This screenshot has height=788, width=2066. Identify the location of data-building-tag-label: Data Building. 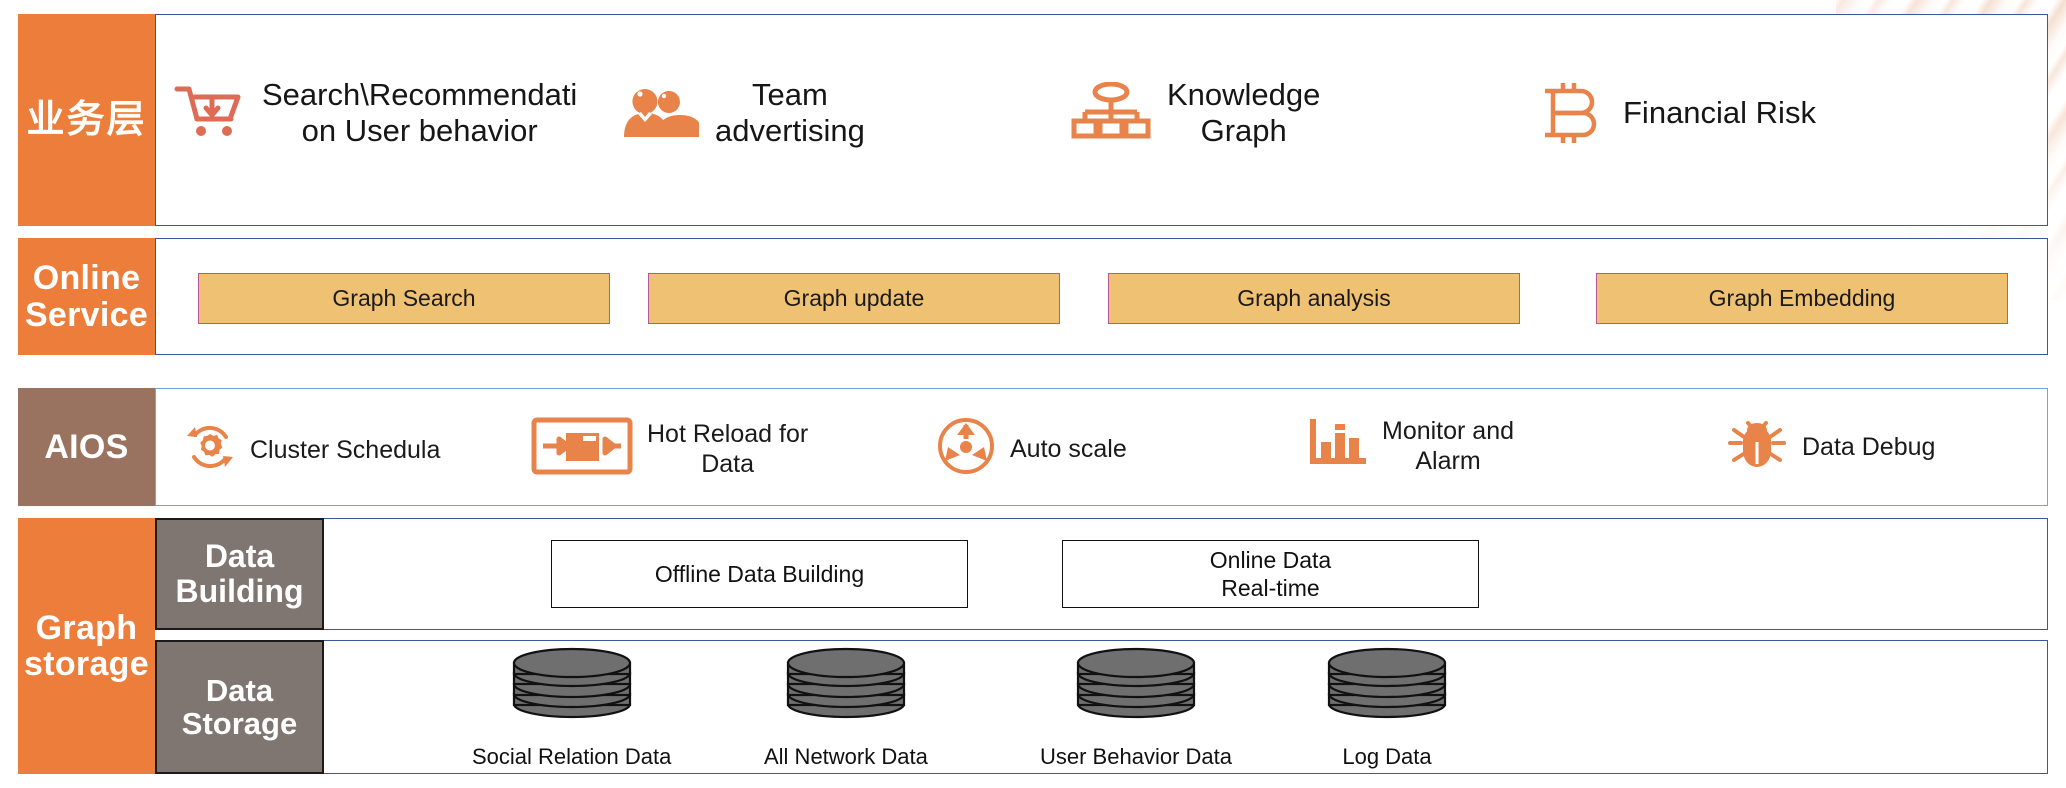
(239, 573).